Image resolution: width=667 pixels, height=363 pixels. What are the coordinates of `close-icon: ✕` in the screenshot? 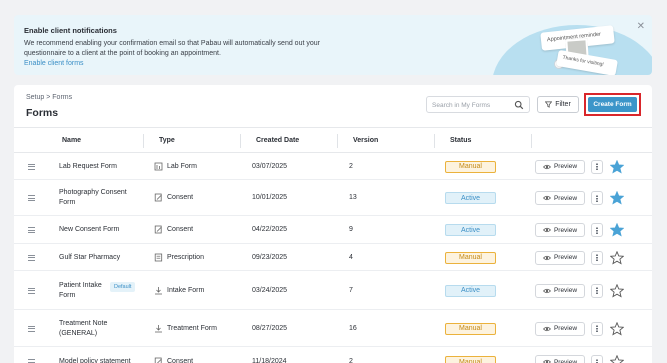 It's located at (641, 26).